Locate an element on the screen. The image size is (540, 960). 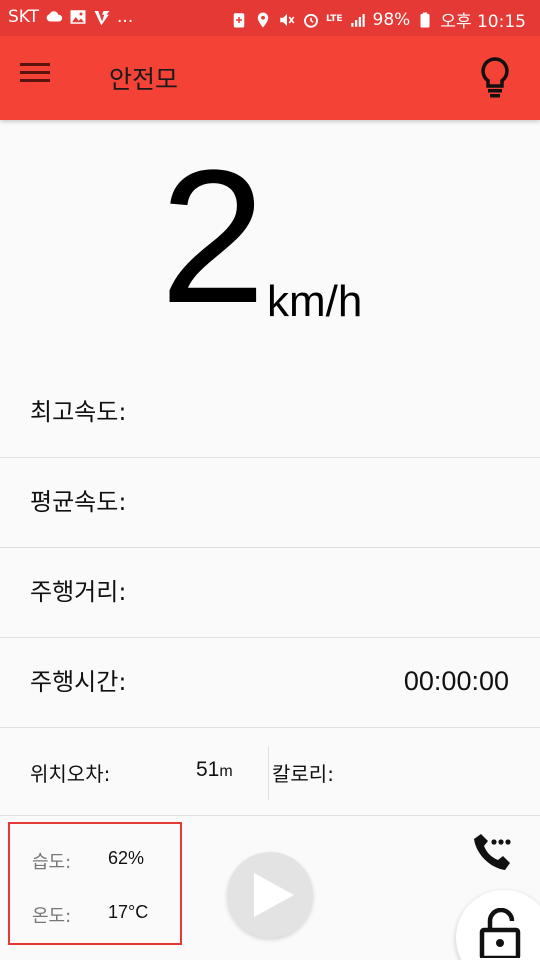
humidity-row: 습도: 62% is located at coordinates (88, 861).